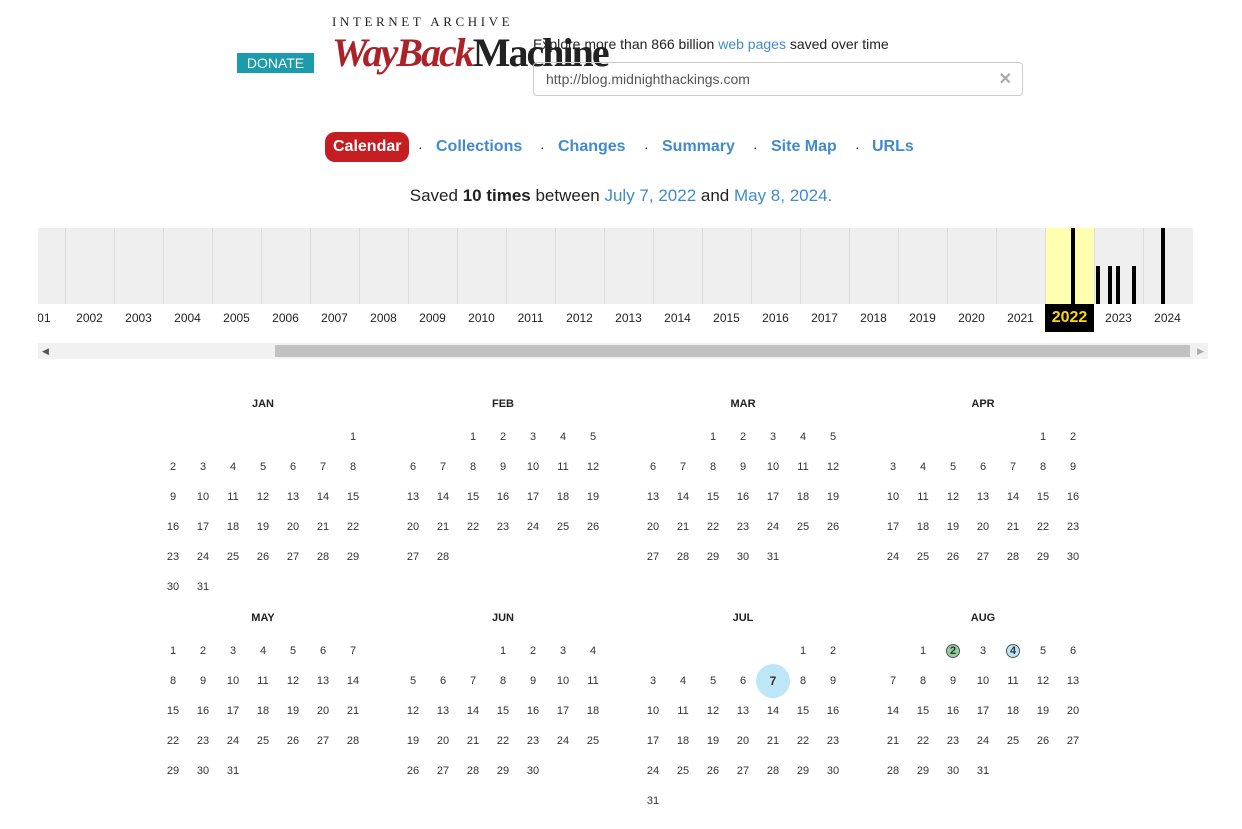 Image resolution: width=1242 pixels, height=829 pixels. Describe the element at coordinates (275, 63) in the screenshot. I see `donate-button: DONATE` at that location.